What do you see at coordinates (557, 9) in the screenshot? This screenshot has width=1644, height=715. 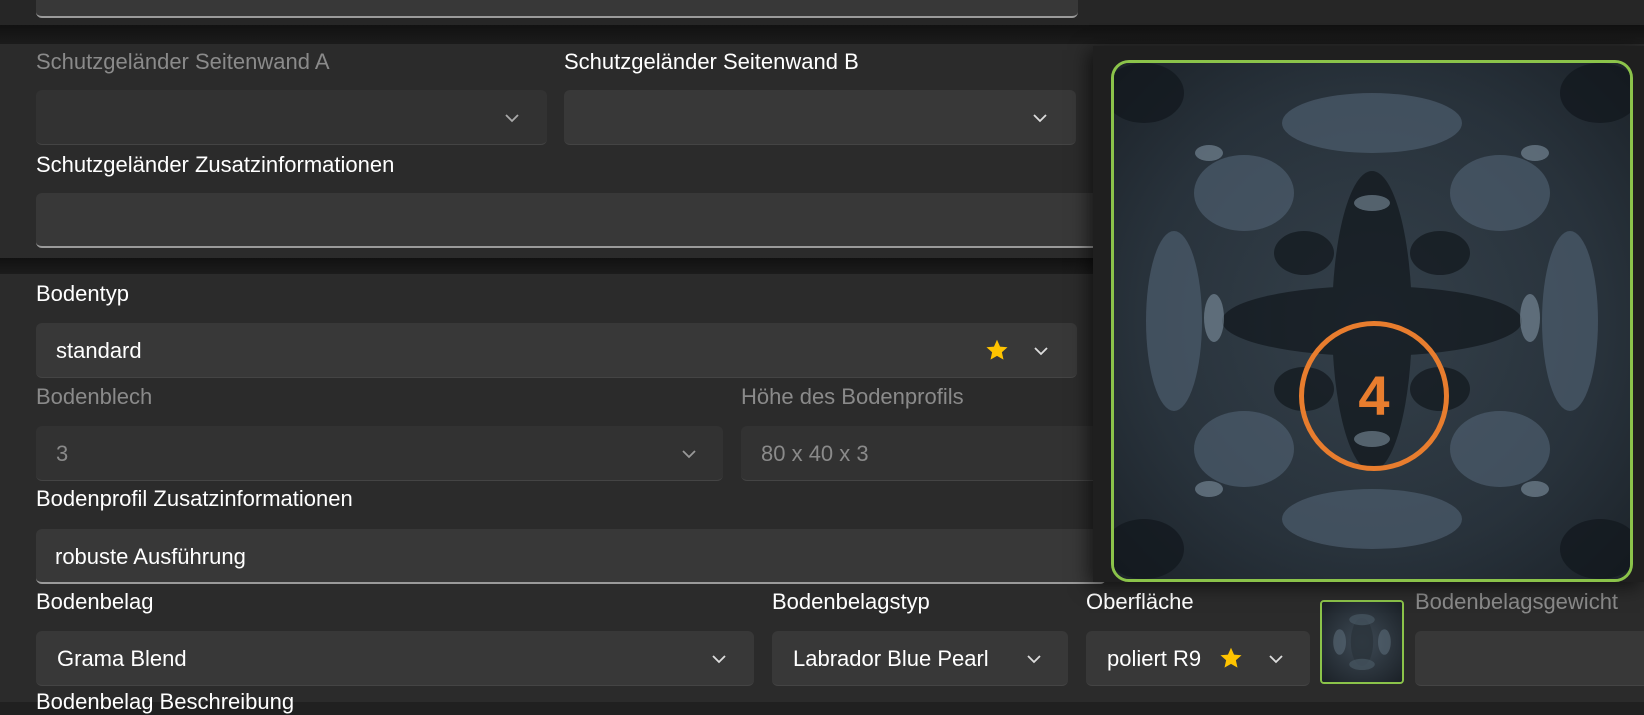 I see `top-input` at bounding box center [557, 9].